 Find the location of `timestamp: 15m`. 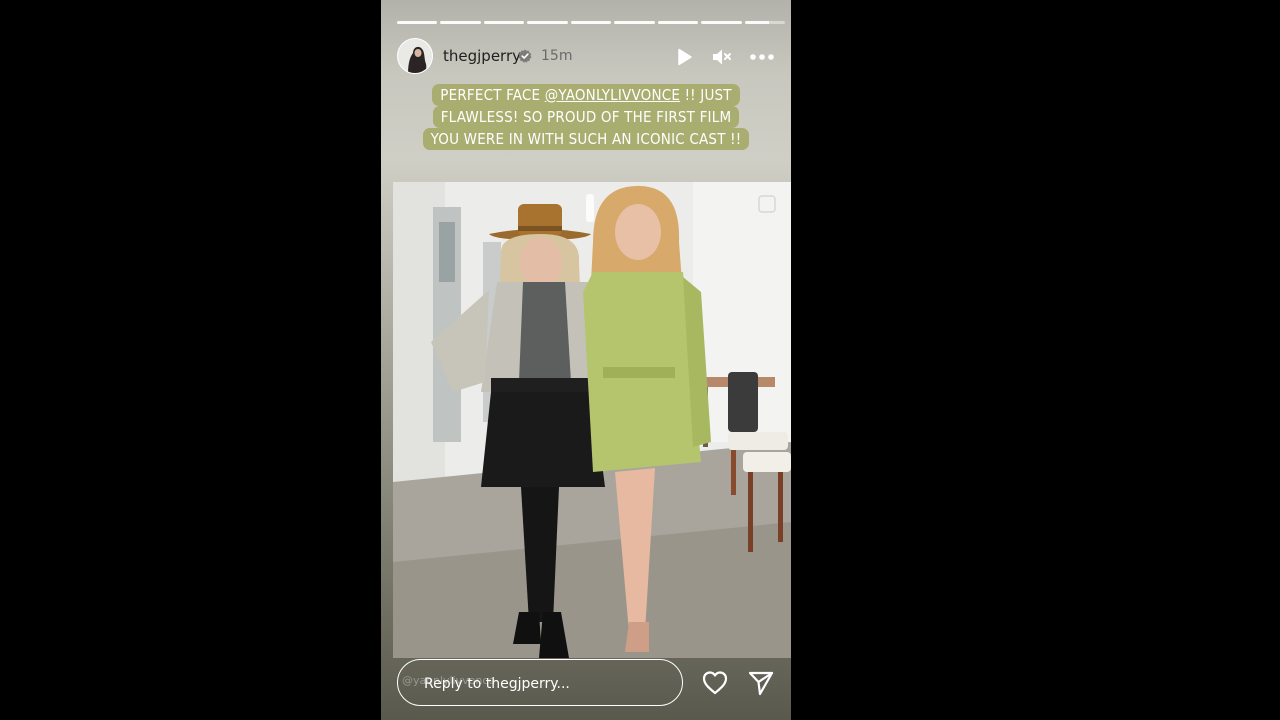

timestamp: 15m is located at coordinates (557, 56).